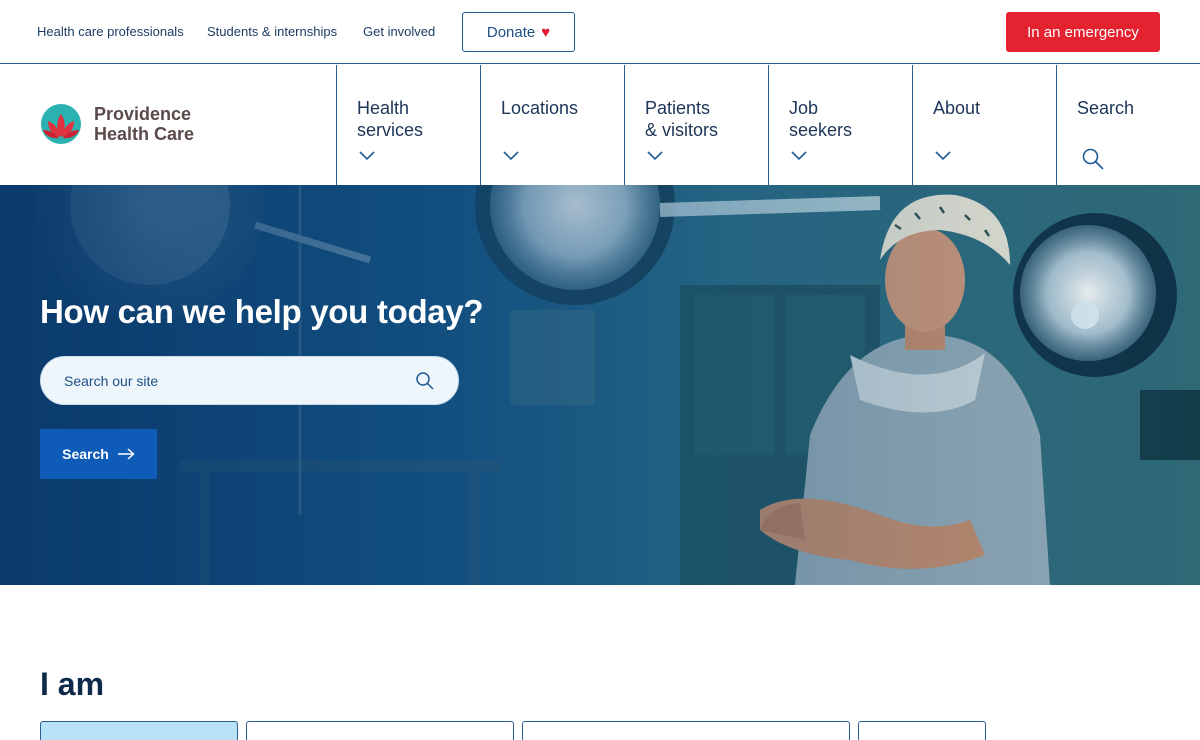 Image resolution: width=1200 pixels, height=740 pixels. I want to click on nav-search: Search, so click(1128, 125).